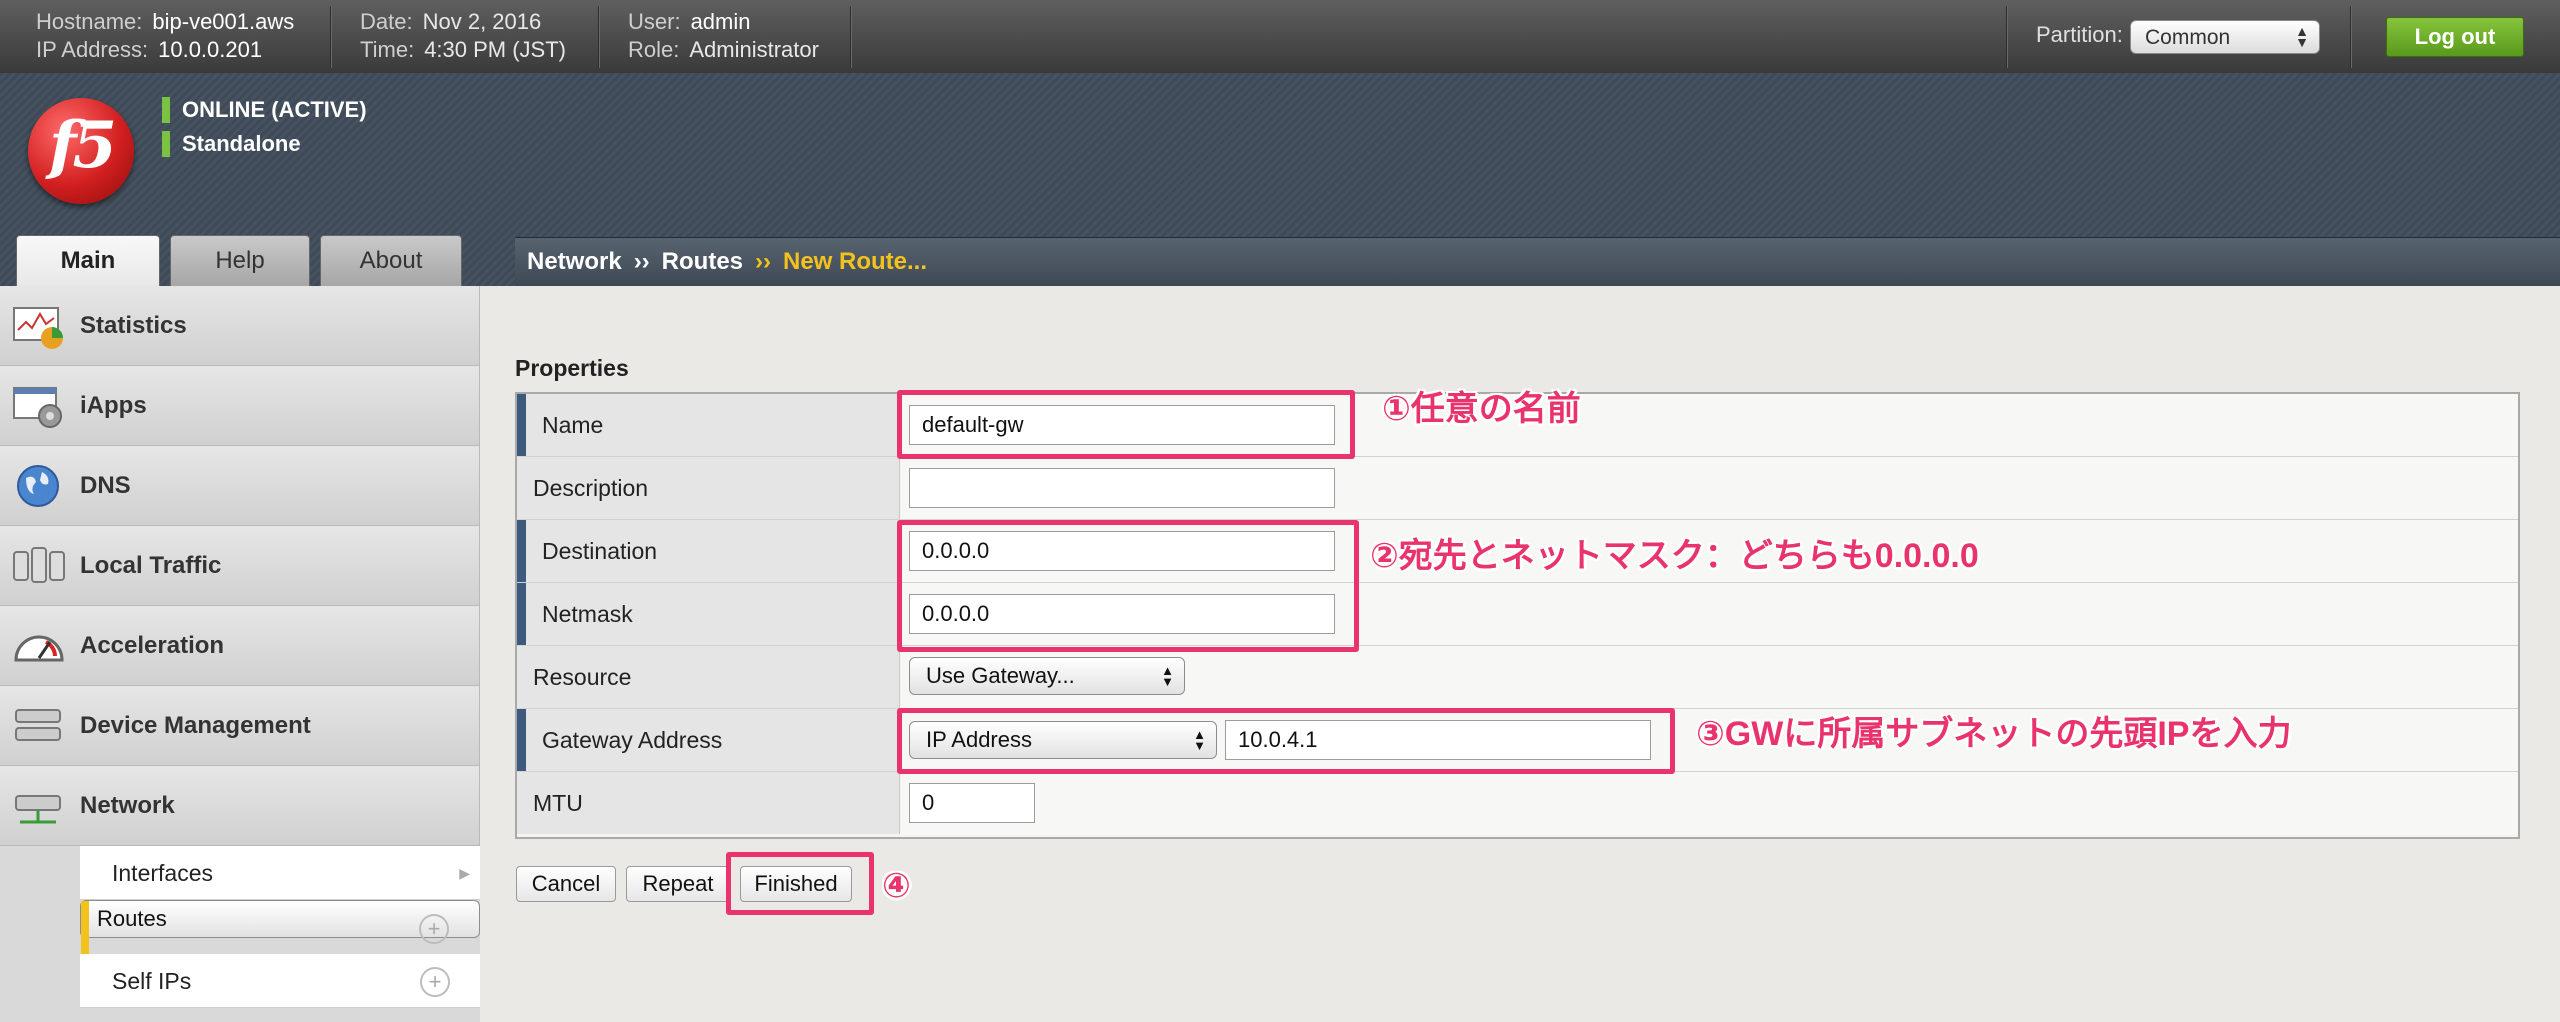 This screenshot has height=1022, width=2560. Describe the element at coordinates (223, 21) in the screenshot. I see `hostname-value: bip-ve001.aws` at that location.